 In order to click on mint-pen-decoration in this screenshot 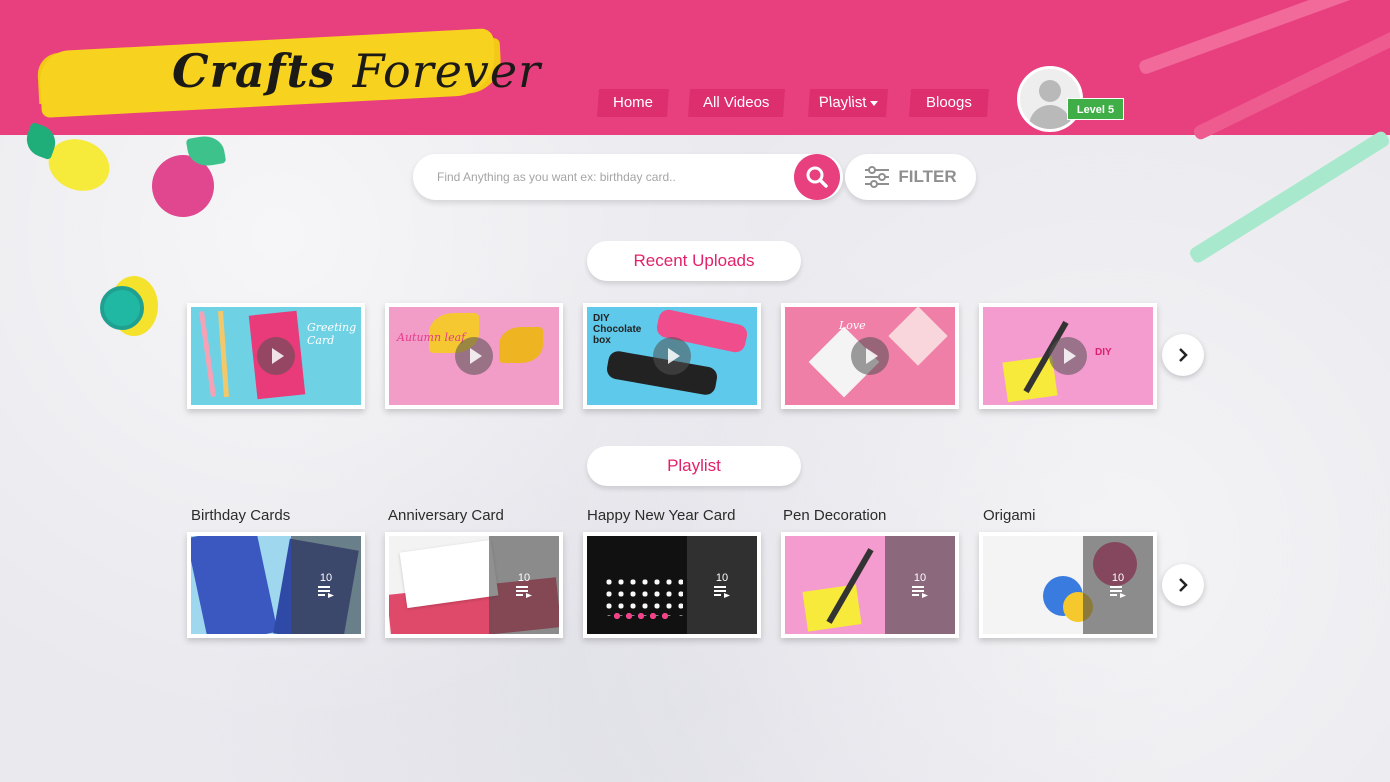, I will do `click(1288, 197)`.